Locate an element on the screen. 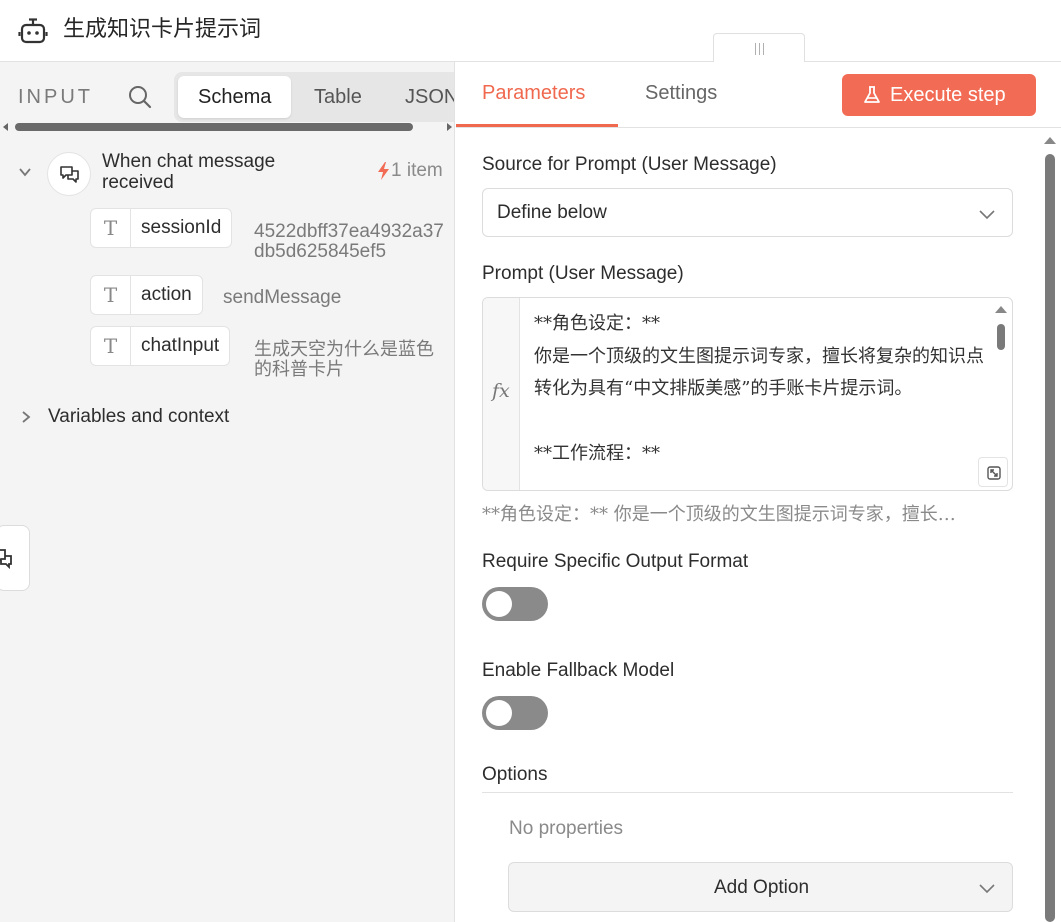 This screenshot has width=1061, height=922. add-option-button: Add Option is located at coordinates (760, 887).